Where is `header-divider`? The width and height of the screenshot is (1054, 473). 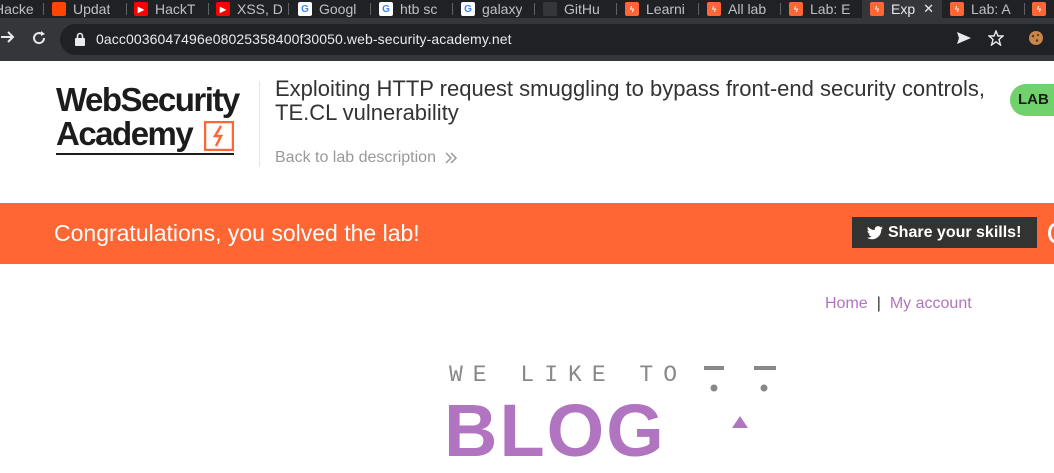
header-divider is located at coordinates (259, 124).